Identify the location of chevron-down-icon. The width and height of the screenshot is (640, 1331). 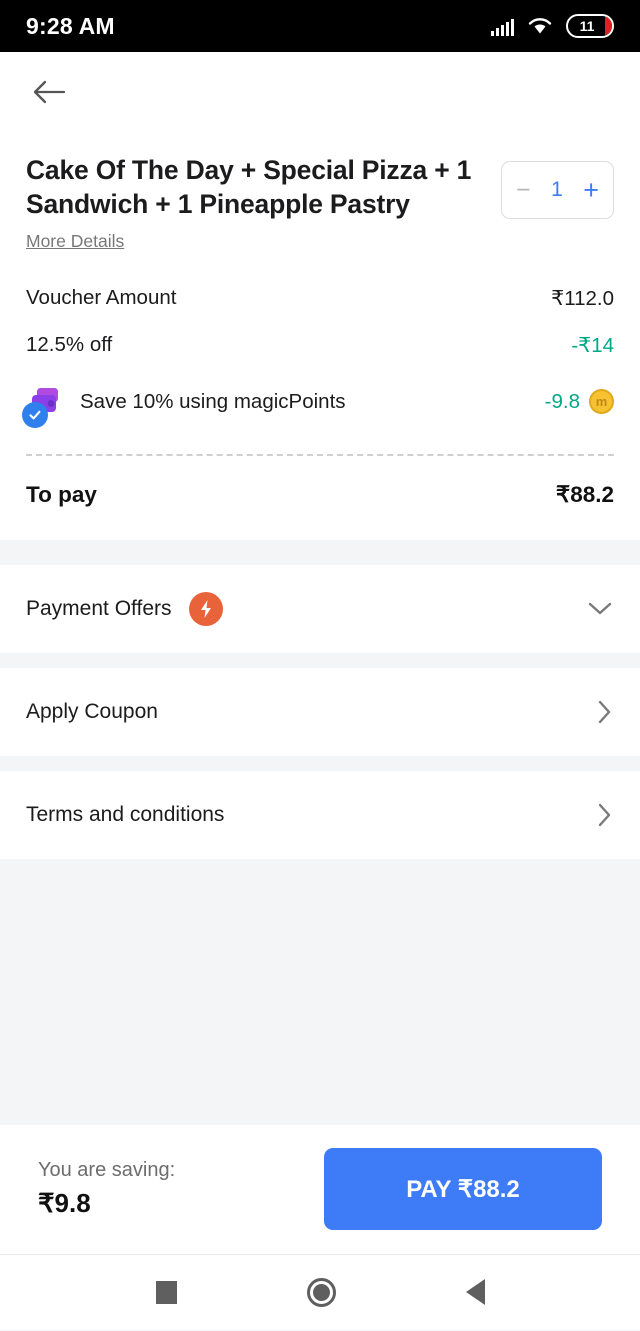
(600, 609).